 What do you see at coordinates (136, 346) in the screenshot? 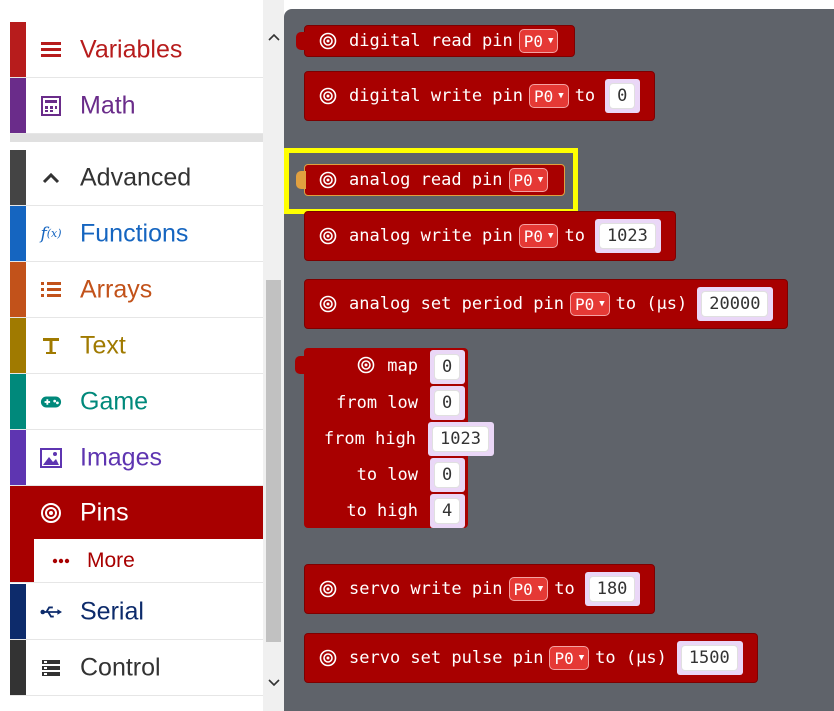
I see `toolbox-category-text: Text` at bounding box center [136, 346].